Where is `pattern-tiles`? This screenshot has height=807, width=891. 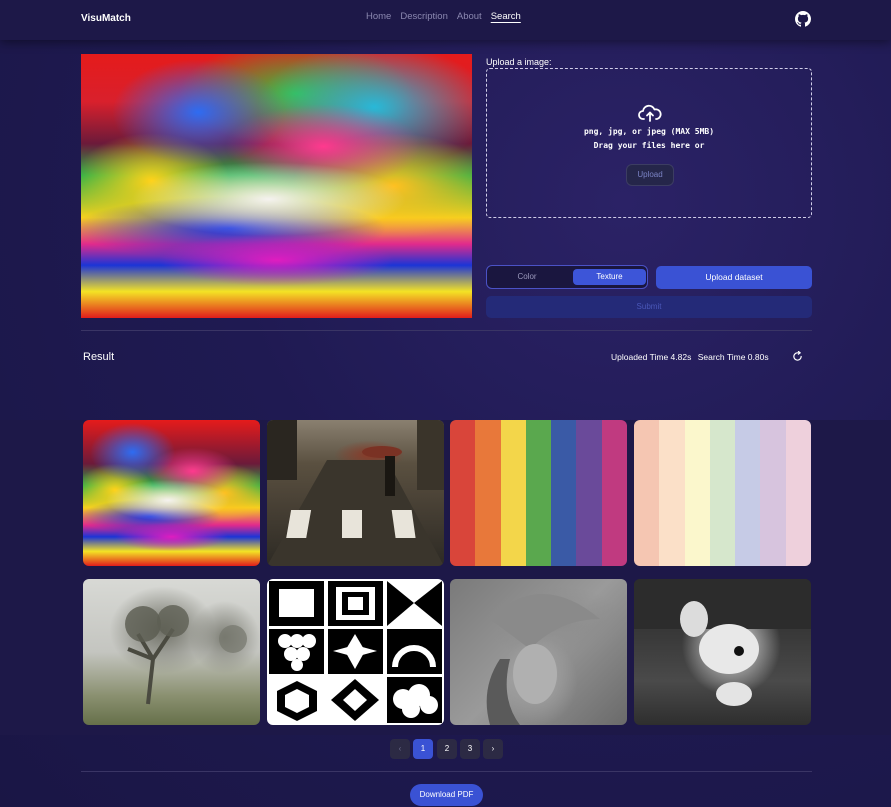
pattern-tiles is located at coordinates (355, 652).